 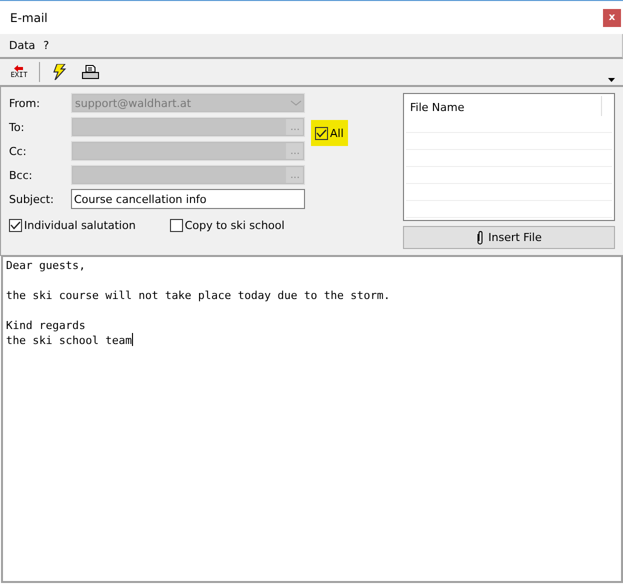 What do you see at coordinates (22, 45) in the screenshot?
I see `menu-item: Data` at bounding box center [22, 45].